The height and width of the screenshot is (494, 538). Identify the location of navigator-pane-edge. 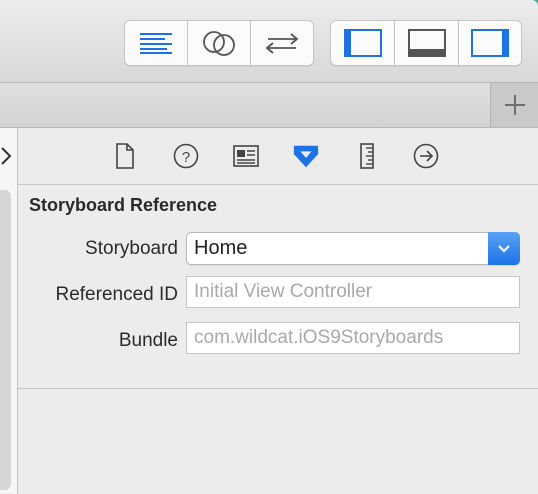
(9, 311).